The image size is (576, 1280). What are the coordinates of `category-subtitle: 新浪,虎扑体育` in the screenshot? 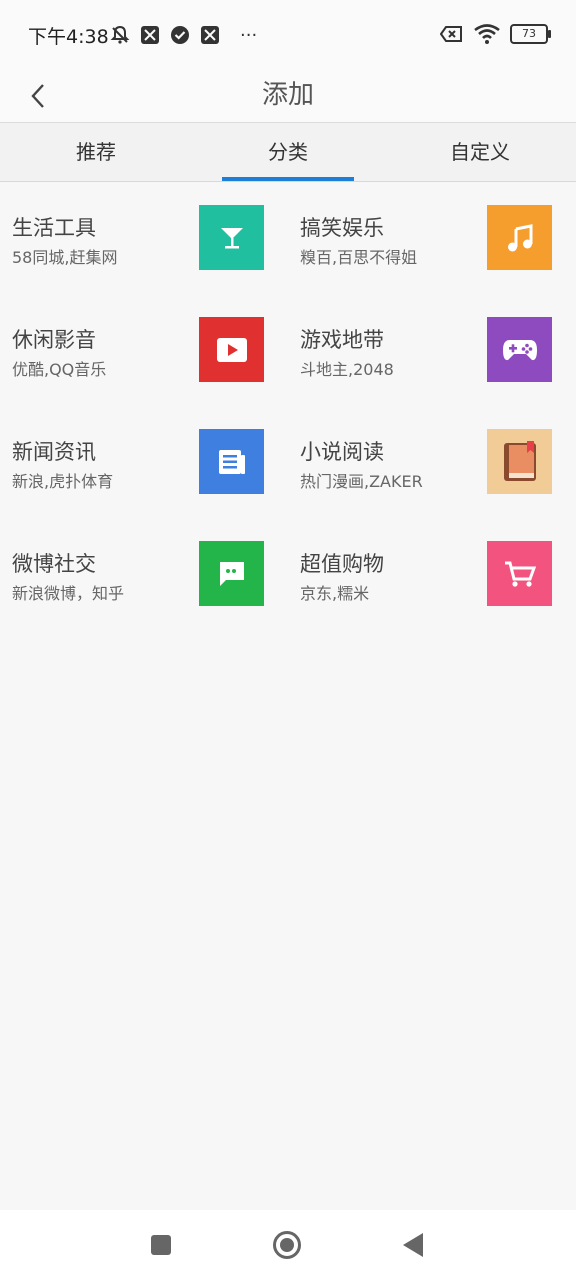 It's located at (63, 481).